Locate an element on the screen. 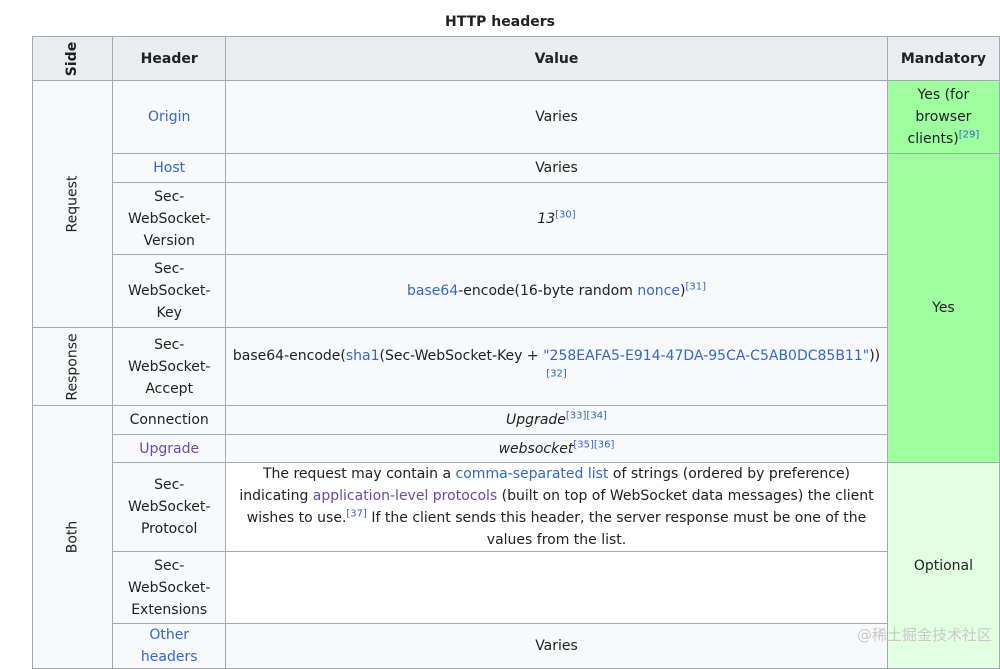 The width and height of the screenshot is (1000, 669). value-cell: Upgrade[33][34] is located at coordinates (556, 420).